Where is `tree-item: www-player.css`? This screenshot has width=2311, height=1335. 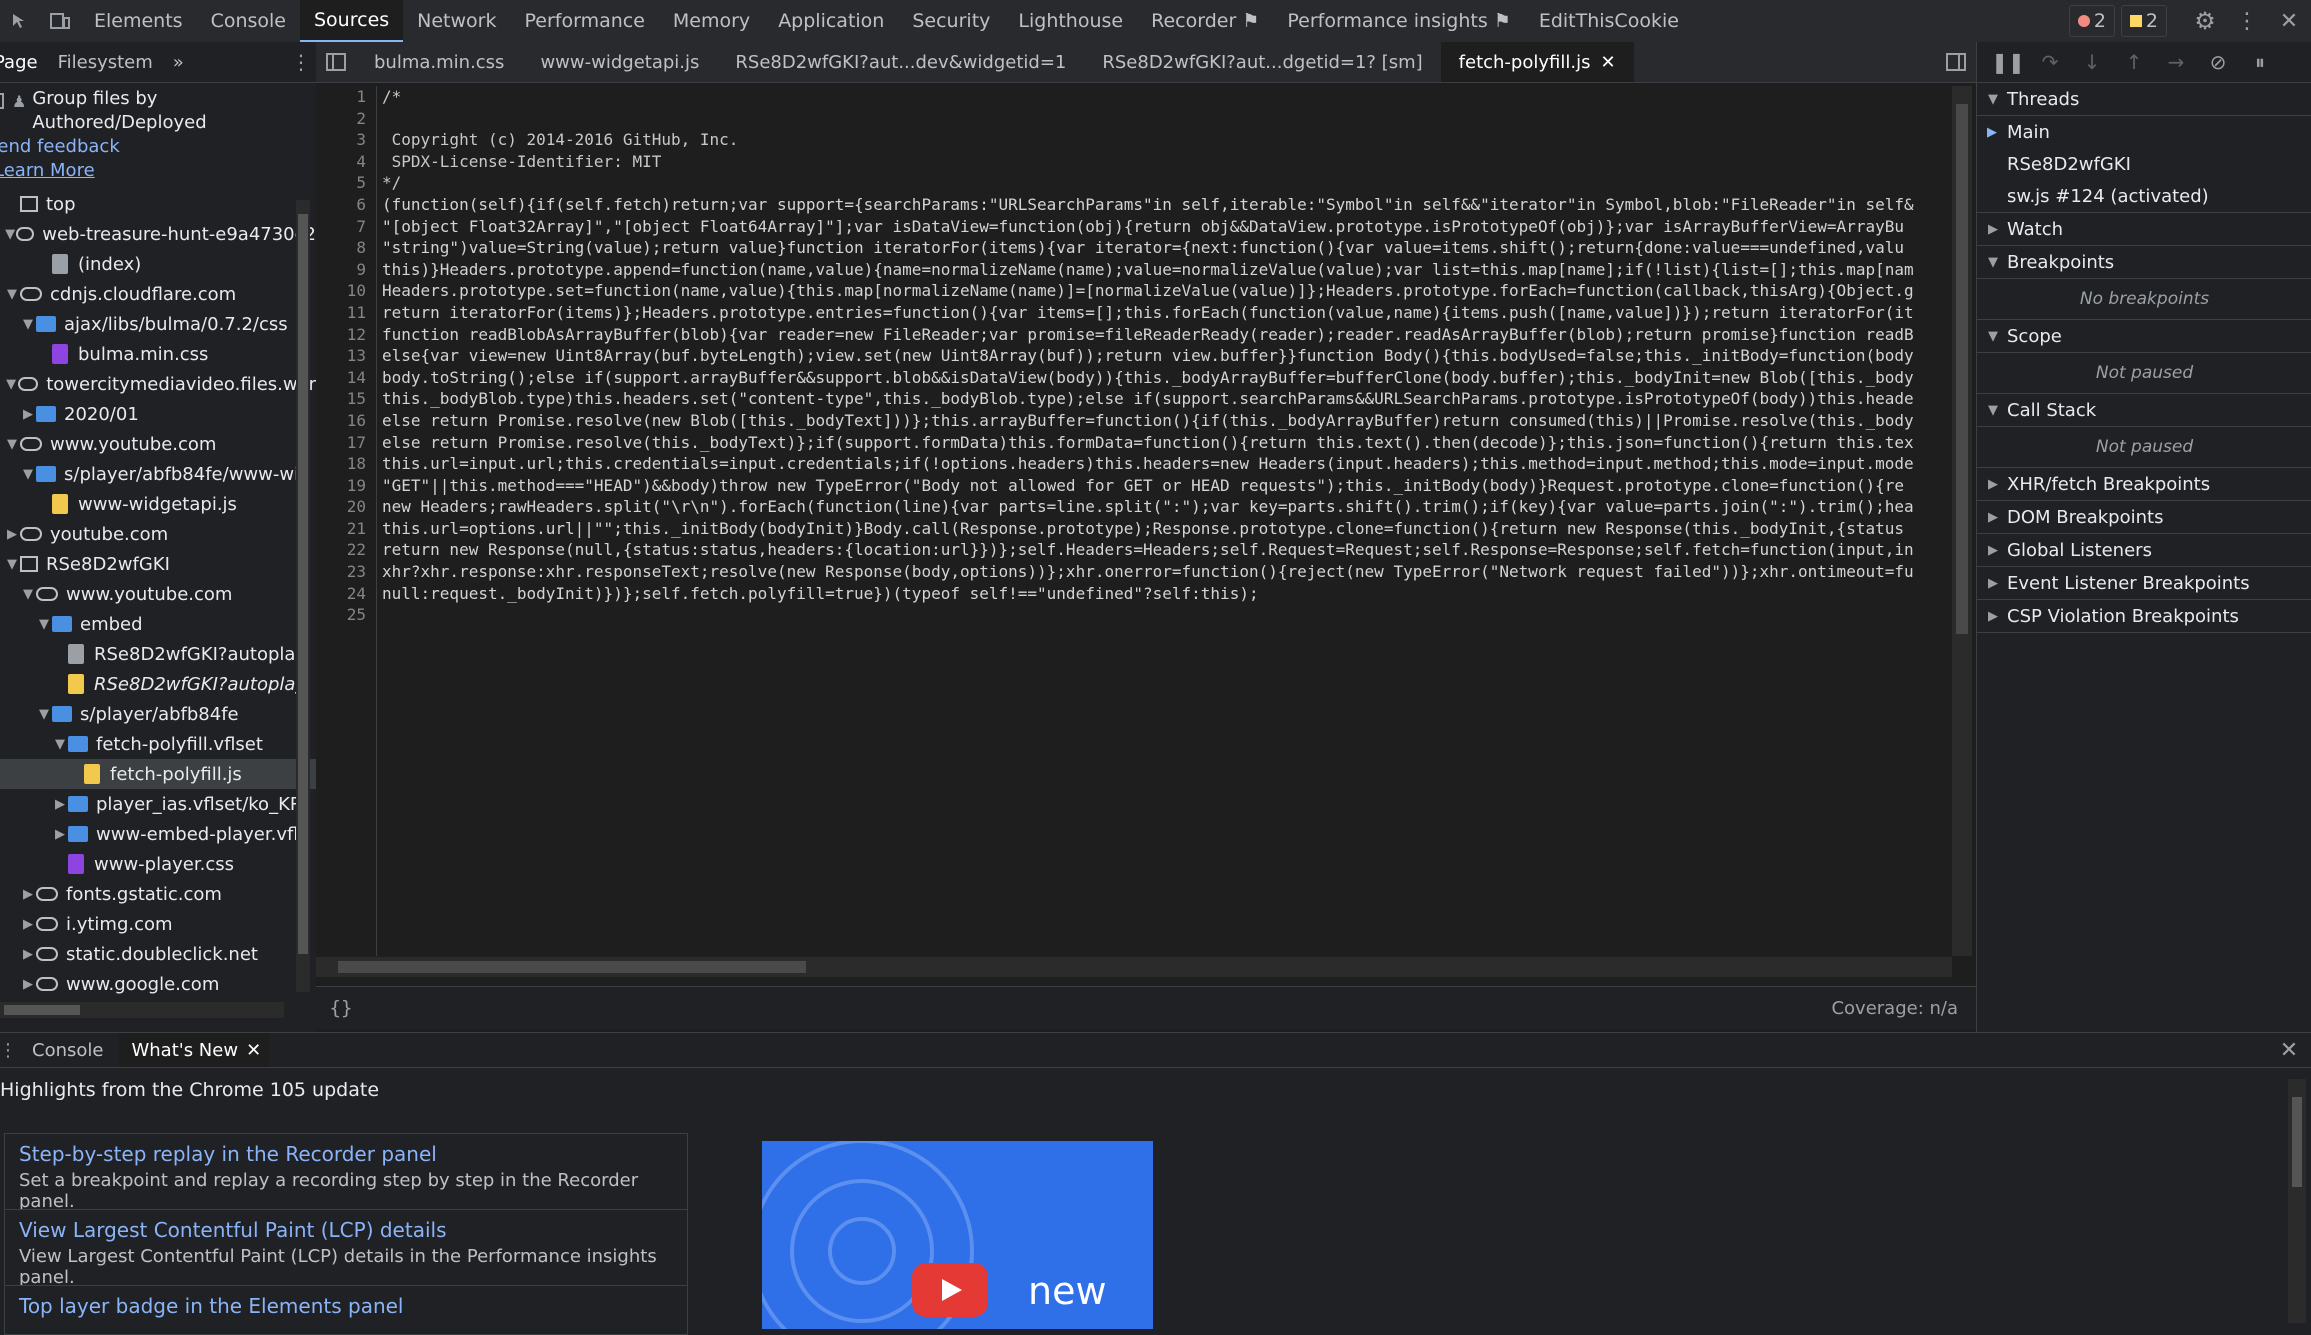 tree-item: www-player.css is located at coordinates (158, 864).